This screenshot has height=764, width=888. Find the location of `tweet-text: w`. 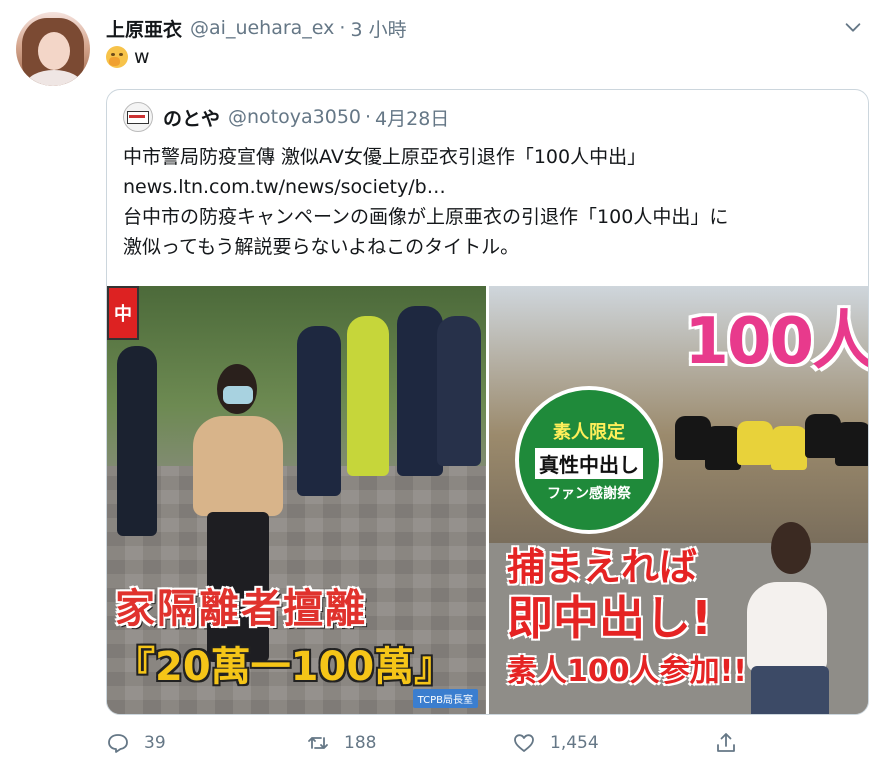

tweet-text: w is located at coordinates (128, 57).